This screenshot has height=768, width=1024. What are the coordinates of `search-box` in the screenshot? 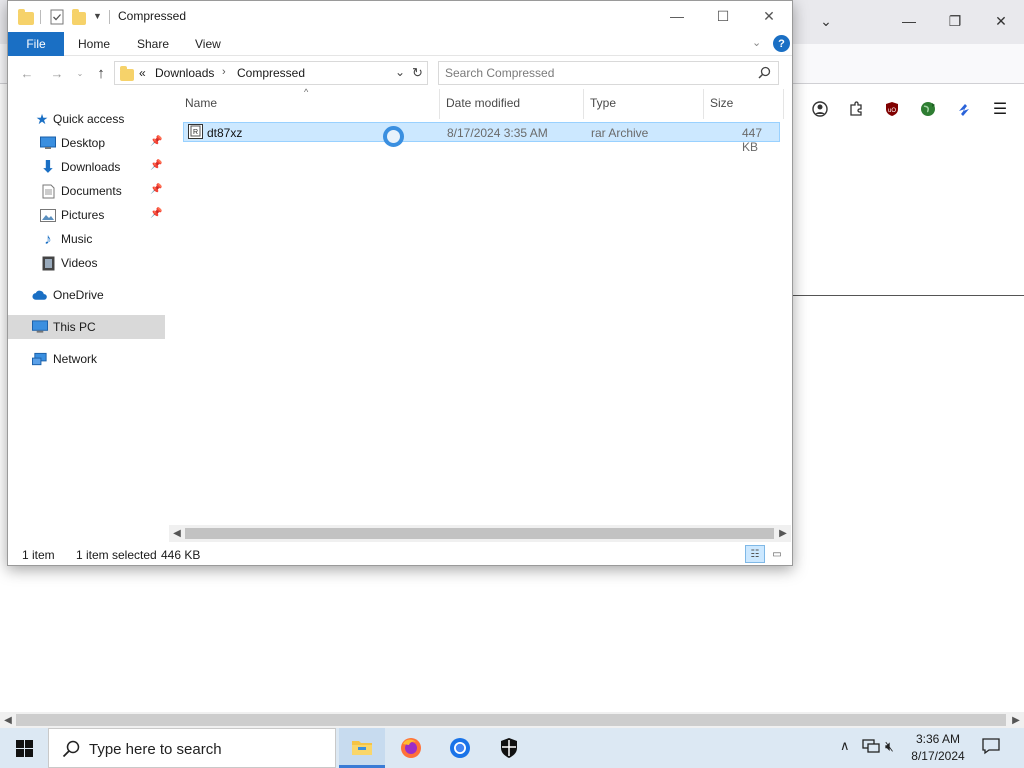 It's located at (608, 73).